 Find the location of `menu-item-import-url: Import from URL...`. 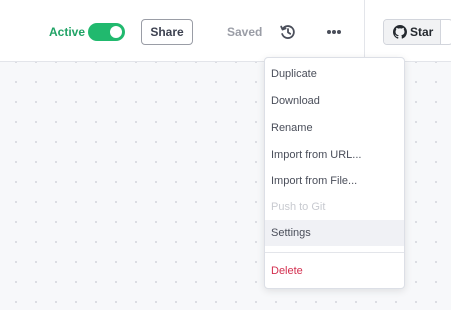

menu-item-import-url: Import from URL... is located at coordinates (334, 155).